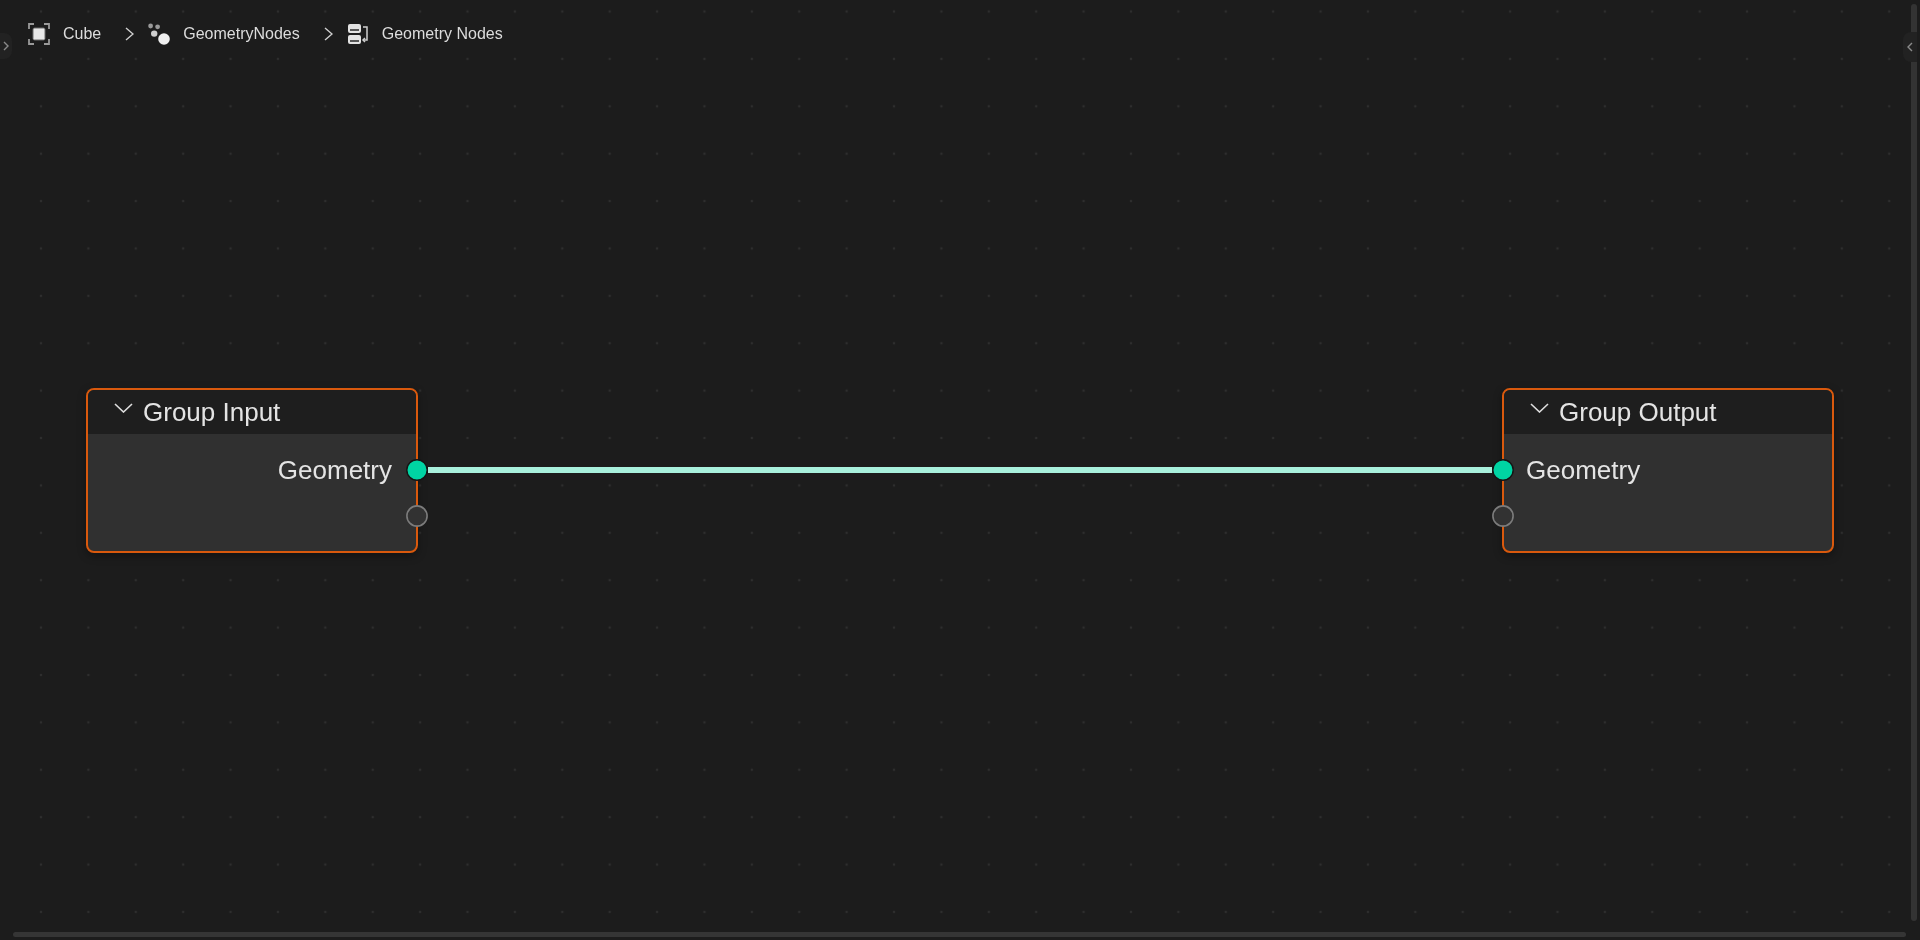  Describe the element at coordinates (442, 34) in the screenshot. I see `breadcrumb-label: Geometry Nodes` at that location.